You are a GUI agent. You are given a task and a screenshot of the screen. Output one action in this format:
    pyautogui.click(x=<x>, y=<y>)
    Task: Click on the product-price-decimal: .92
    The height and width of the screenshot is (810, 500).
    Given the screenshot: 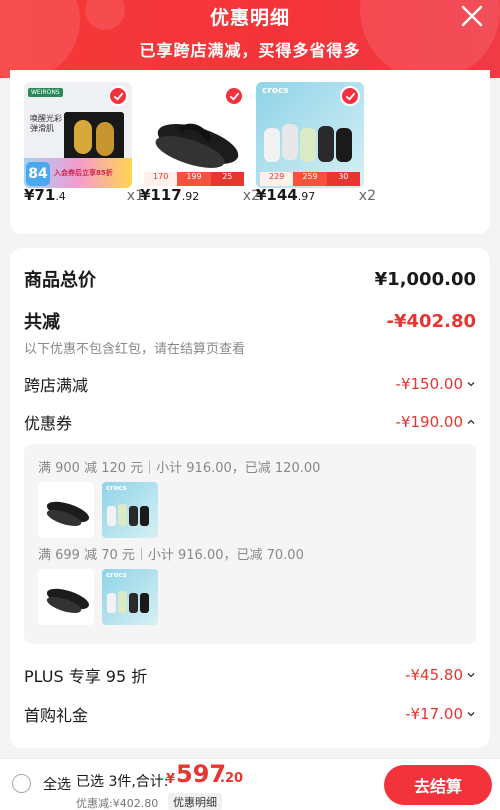 What is the action you would take?
    pyautogui.click(x=190, y=196)
    